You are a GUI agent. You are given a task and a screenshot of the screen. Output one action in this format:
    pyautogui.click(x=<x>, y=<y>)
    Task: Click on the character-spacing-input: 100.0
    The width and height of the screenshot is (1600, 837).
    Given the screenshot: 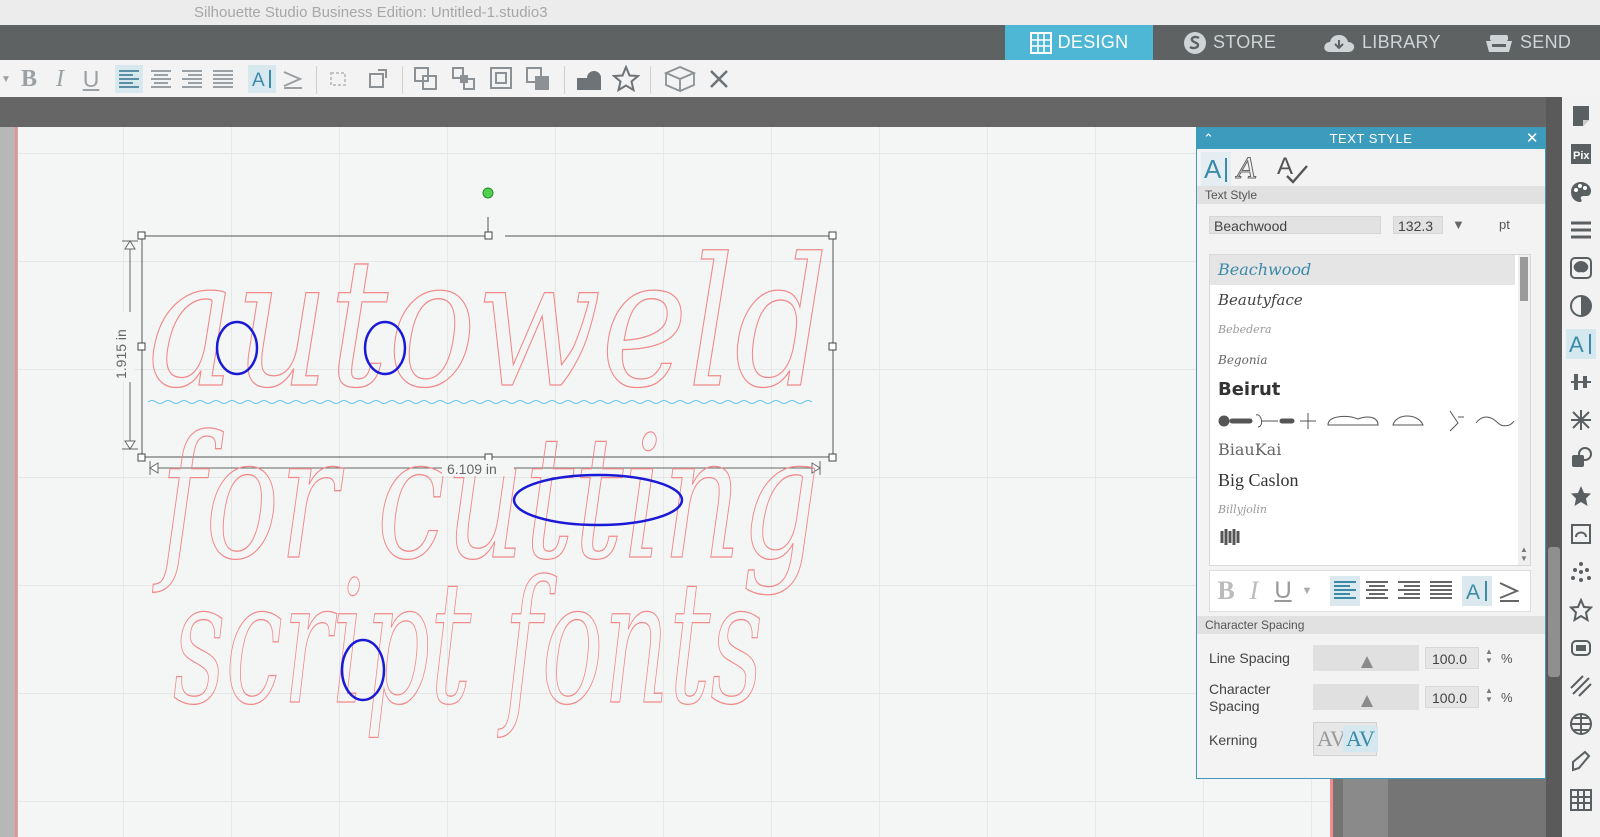 What is the action you would take?
    pyautogui.click(x=1452, y=697)
    